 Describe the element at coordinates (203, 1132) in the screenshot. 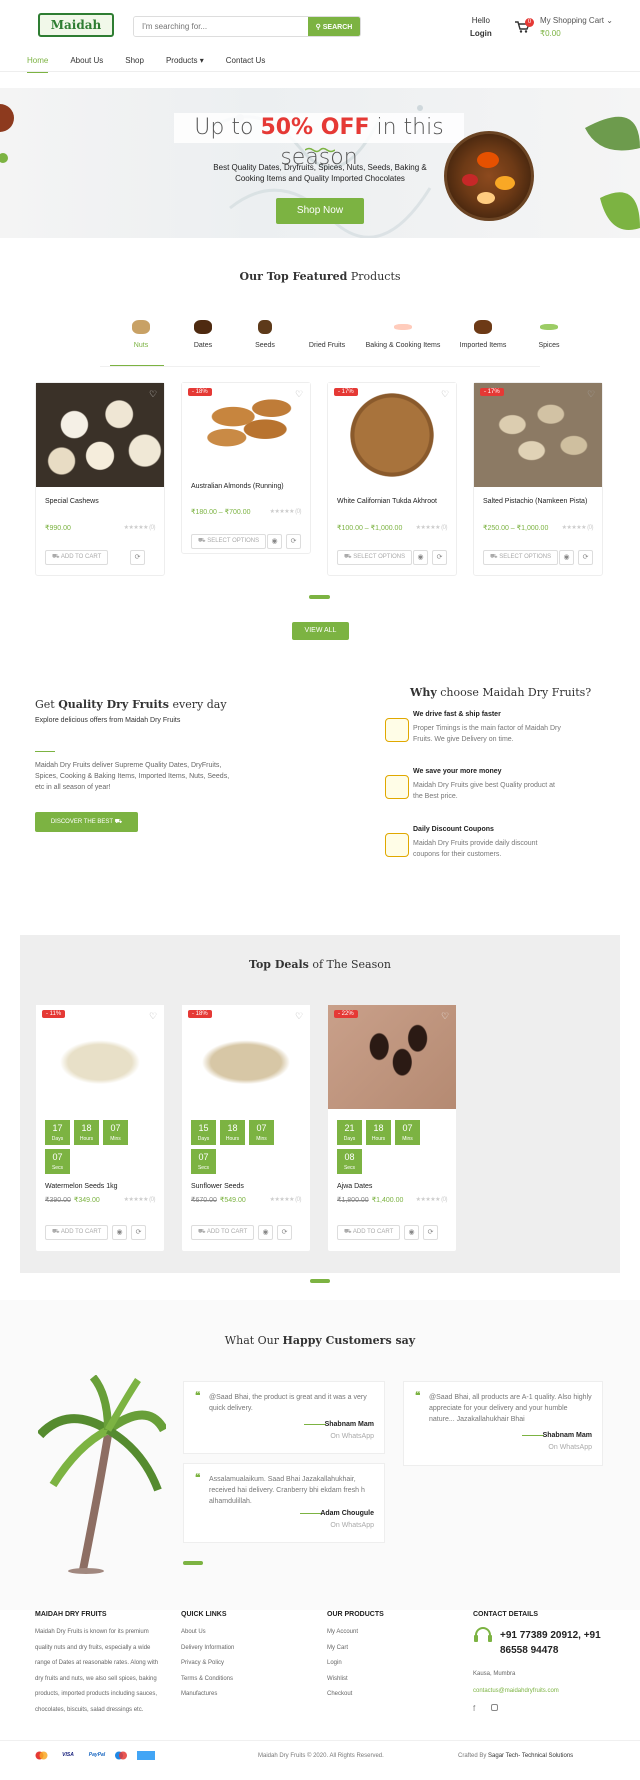

I see `countdown-days: 15 Days` at that location.